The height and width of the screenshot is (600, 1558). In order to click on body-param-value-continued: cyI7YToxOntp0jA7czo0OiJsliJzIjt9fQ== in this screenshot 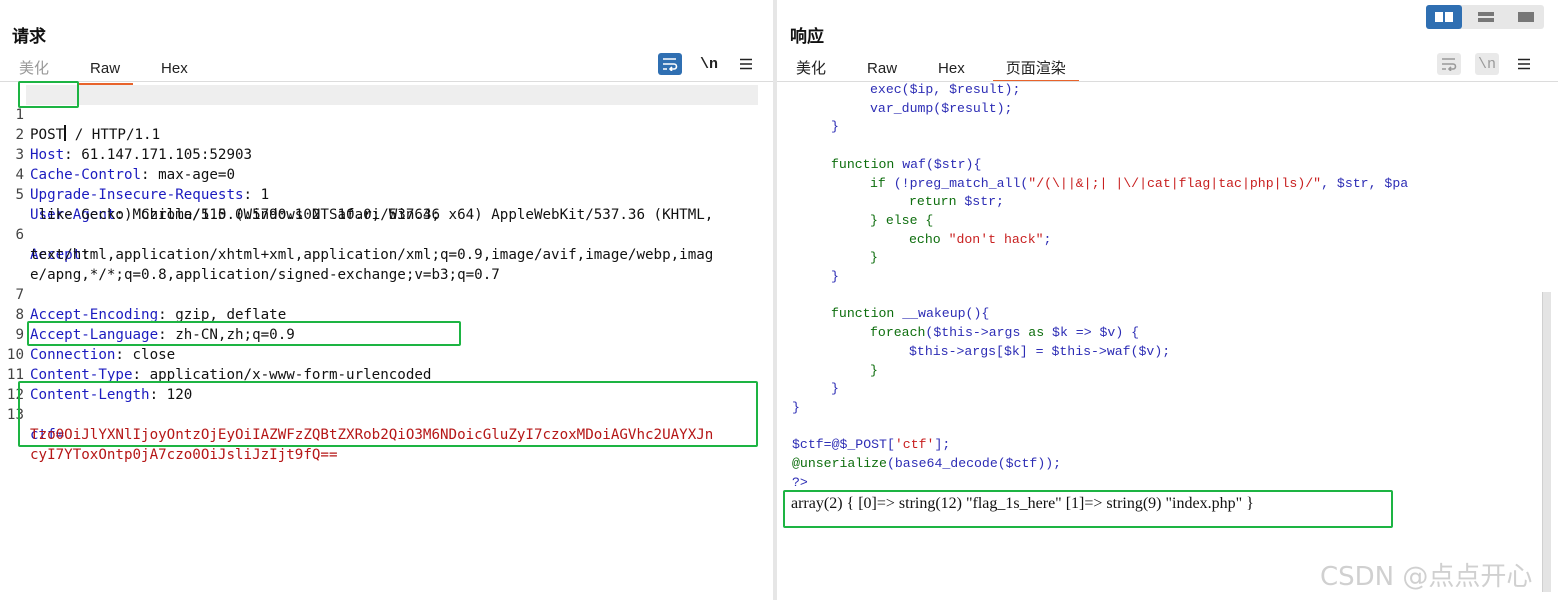, I will do `click(184, 455)`.